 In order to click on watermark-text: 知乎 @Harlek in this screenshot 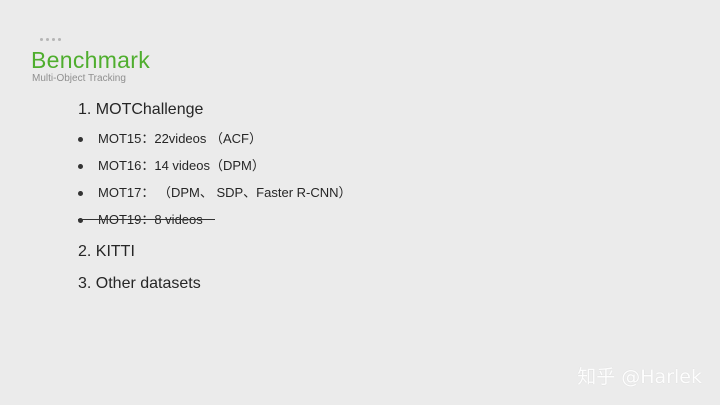, I will do `click(639, 377)`.